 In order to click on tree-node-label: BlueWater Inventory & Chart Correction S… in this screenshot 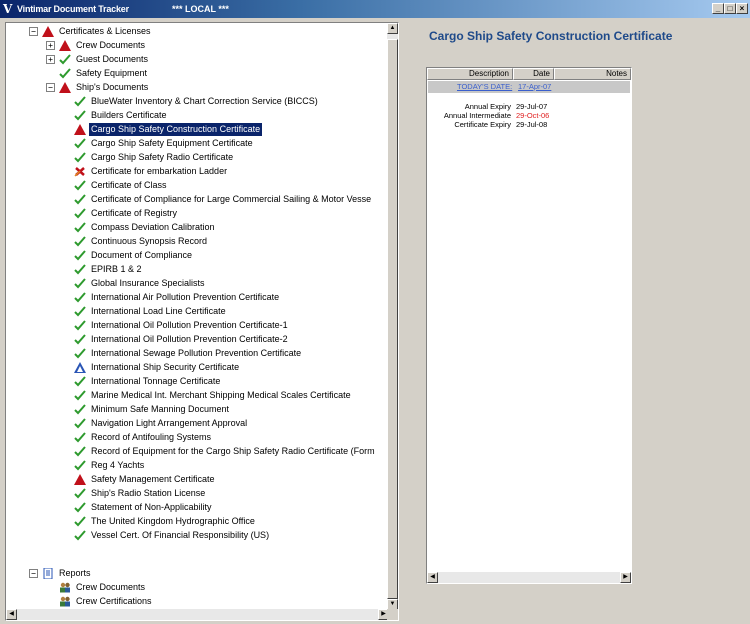, I will do `click(204, 101)`.